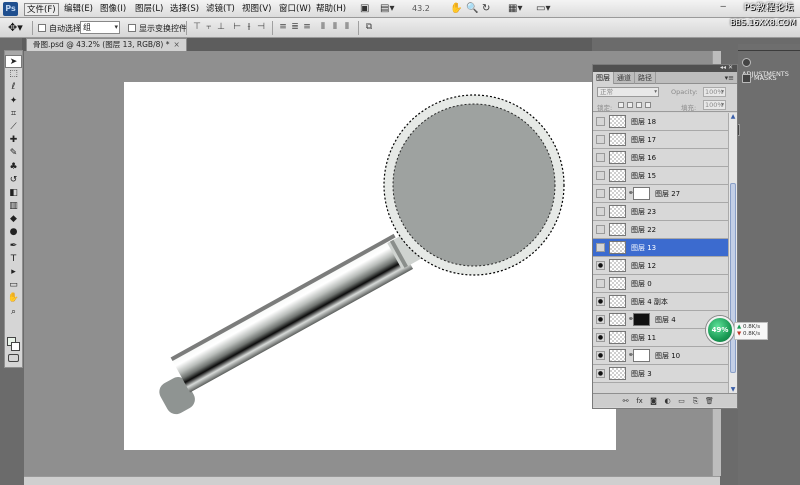 This screenshot has height=485, width=800. Describe the element at coordinates (256, 9) in the screenshot. I see `menu-view: 视图(V)` at that location.